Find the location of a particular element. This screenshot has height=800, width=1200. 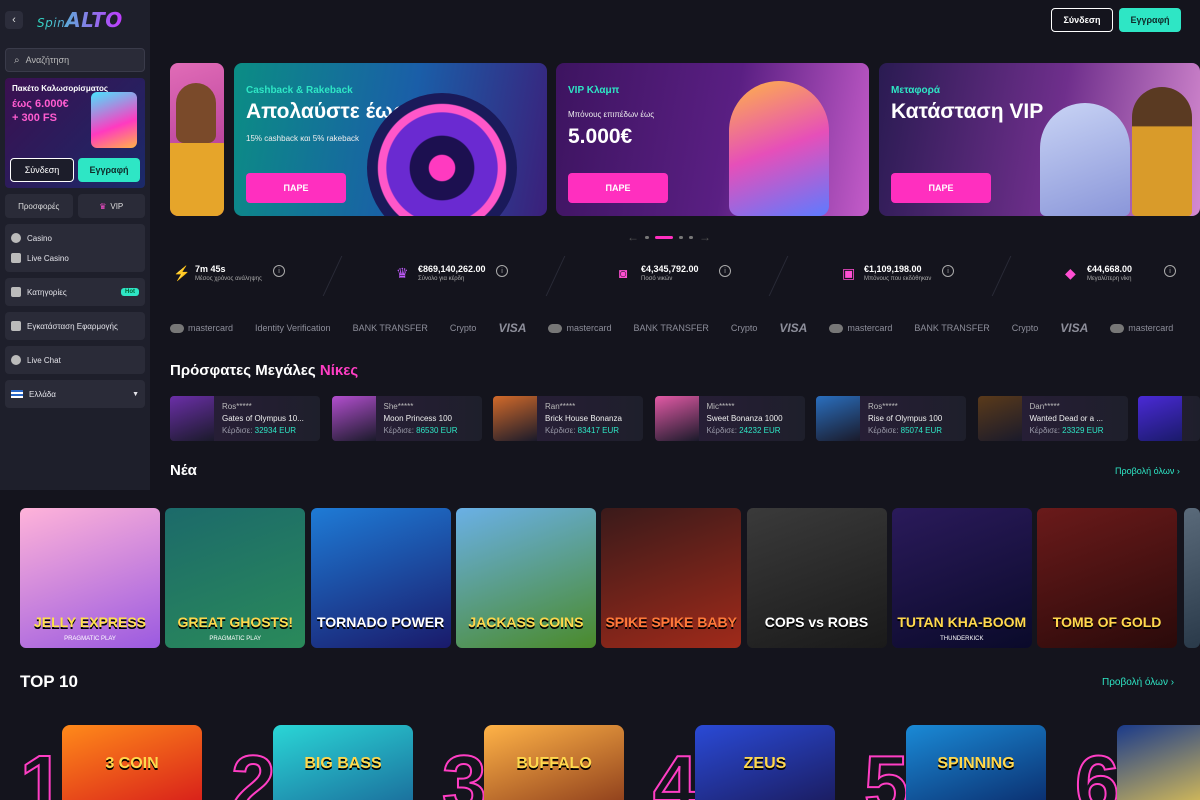

hot-badge: Hot is located at coordinates (130, 292).